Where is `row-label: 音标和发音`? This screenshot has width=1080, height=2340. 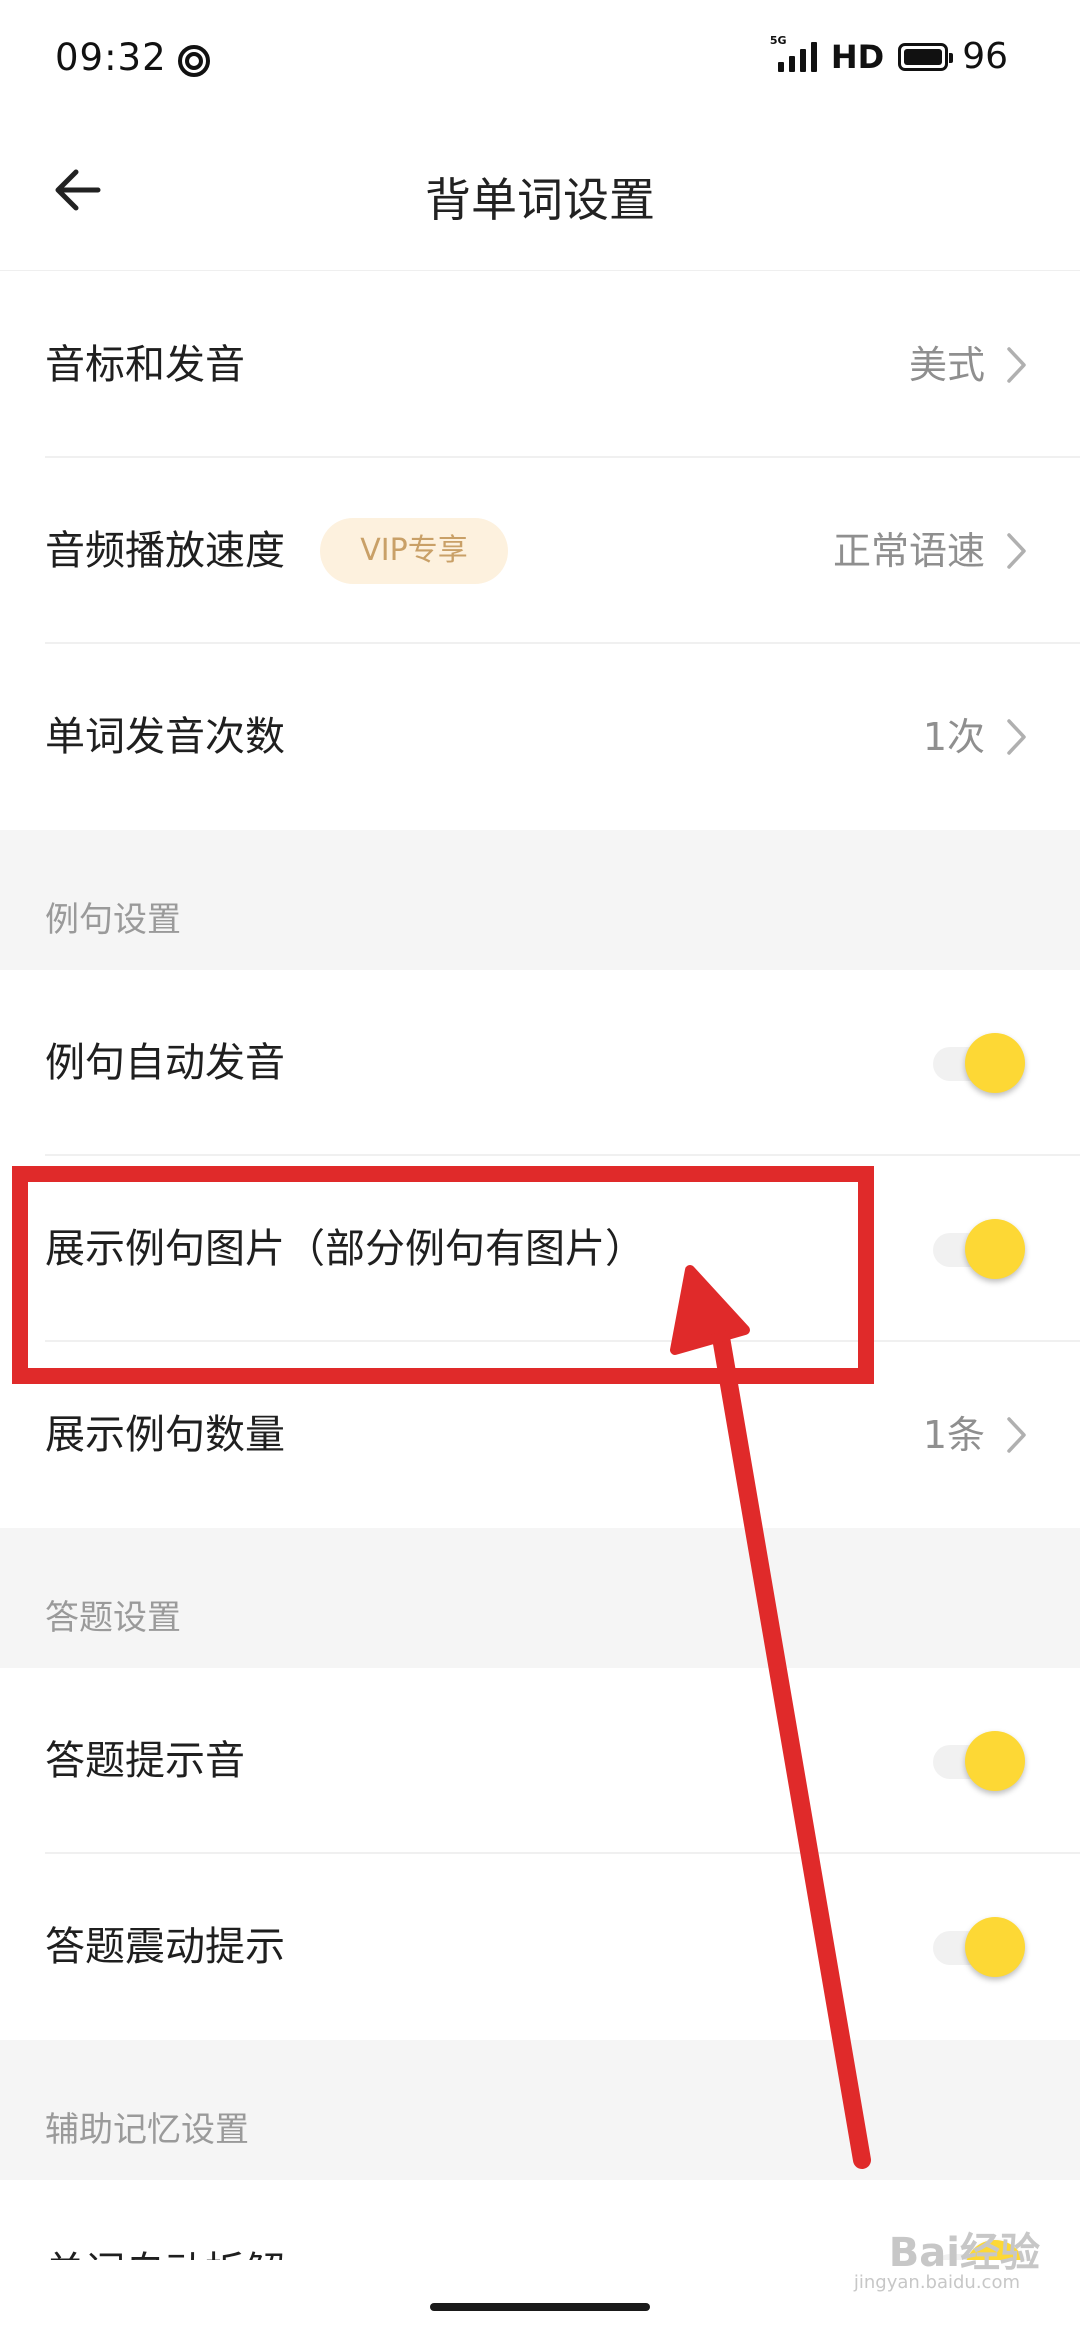
row-label: 音标和发音 is located at coordinates (145, 365).